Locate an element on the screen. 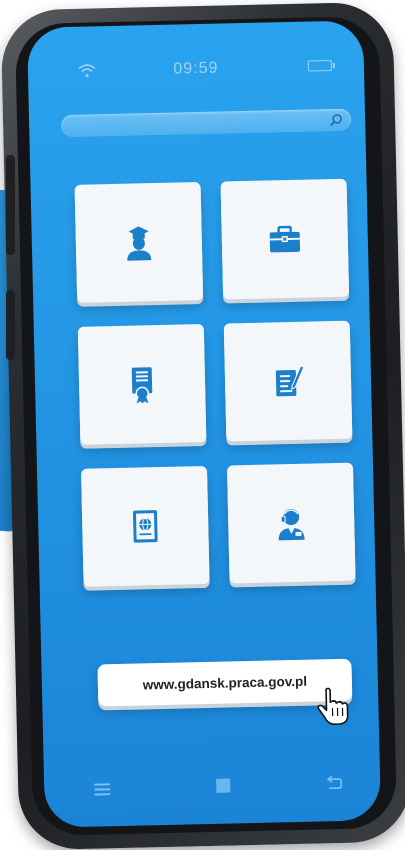  tile-passport is located at coordinates (145, 526).